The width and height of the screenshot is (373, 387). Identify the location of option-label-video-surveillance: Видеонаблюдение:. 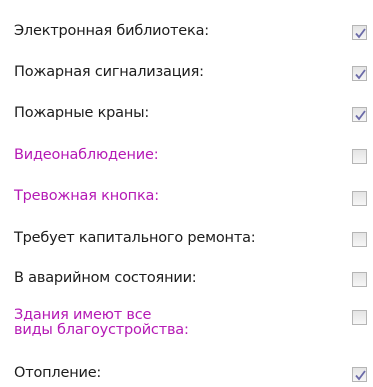
(86, 155).